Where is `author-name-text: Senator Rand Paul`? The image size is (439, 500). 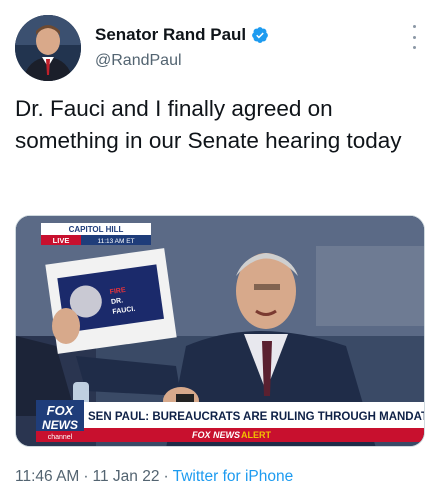 author-name-text: Senator Rand Paul is located at coordinates (171, 34).